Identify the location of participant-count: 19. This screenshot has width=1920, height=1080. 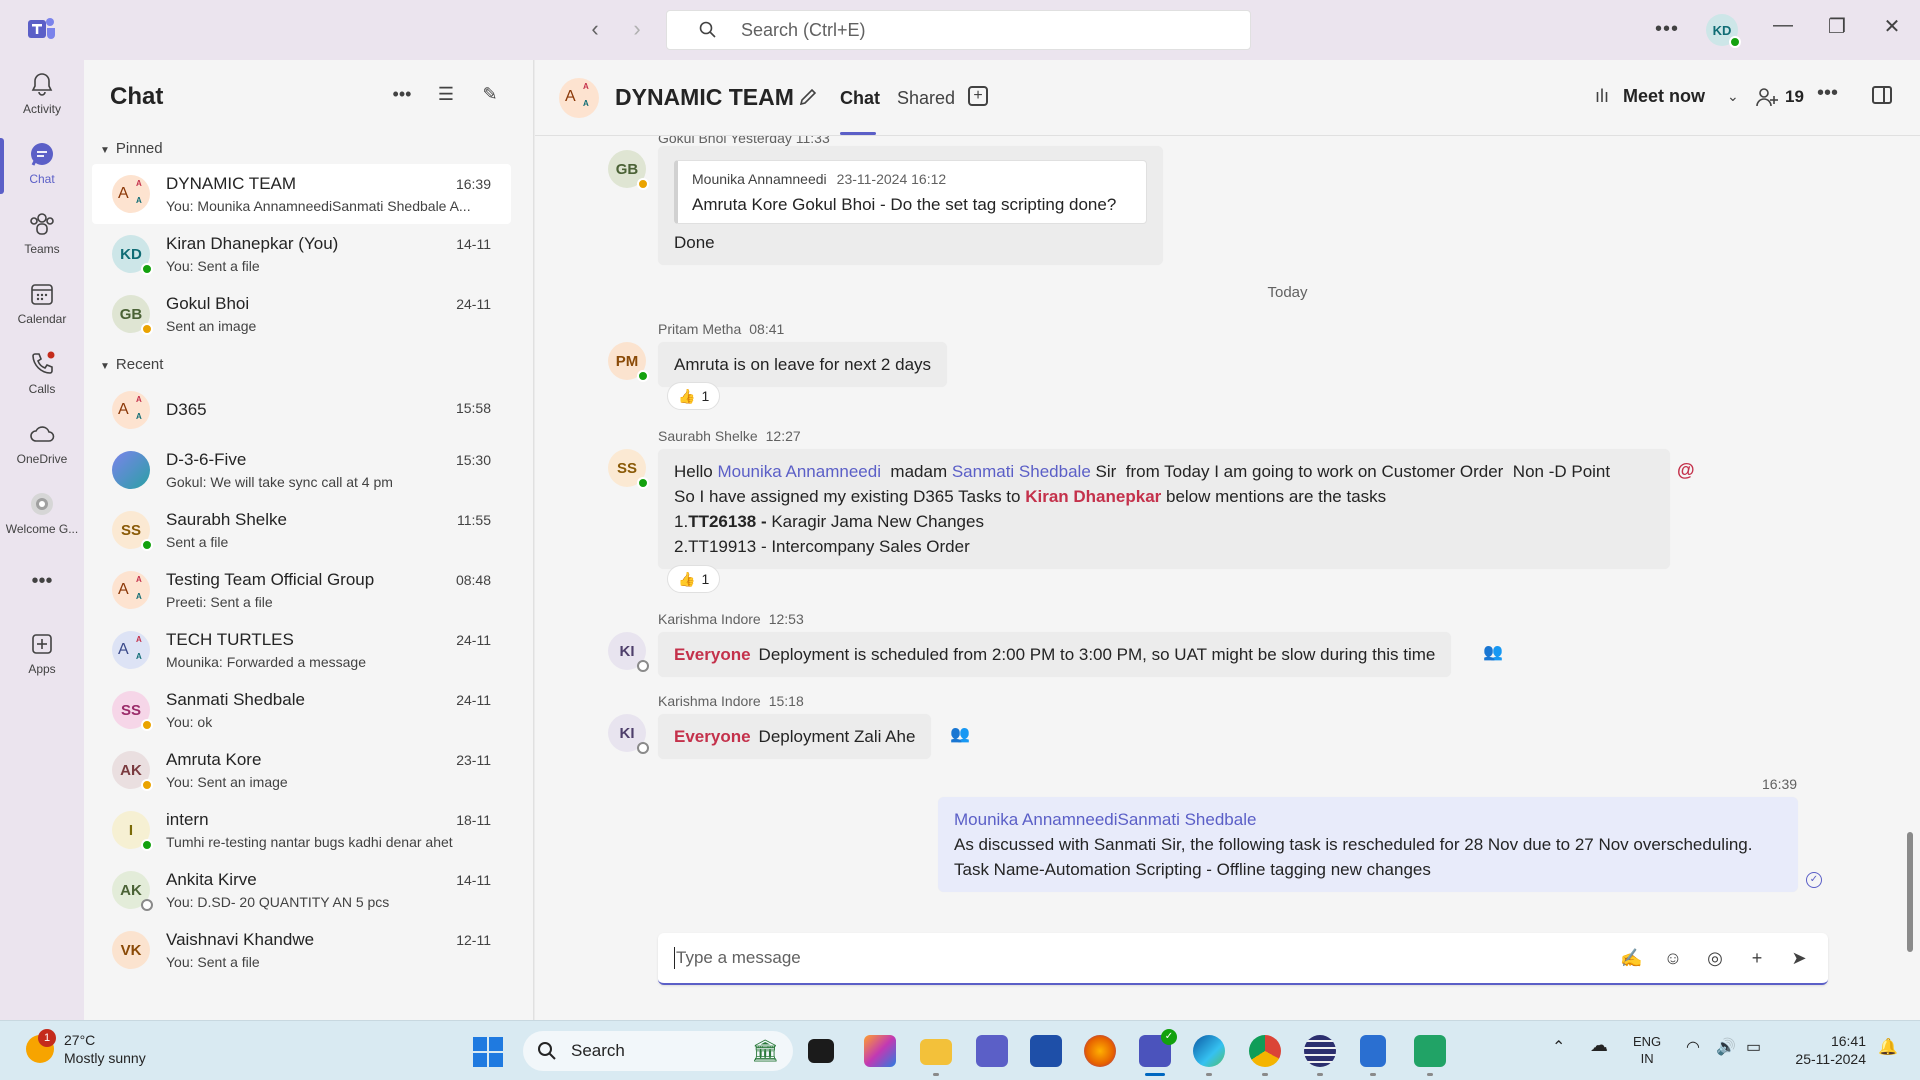
(1794, 96).